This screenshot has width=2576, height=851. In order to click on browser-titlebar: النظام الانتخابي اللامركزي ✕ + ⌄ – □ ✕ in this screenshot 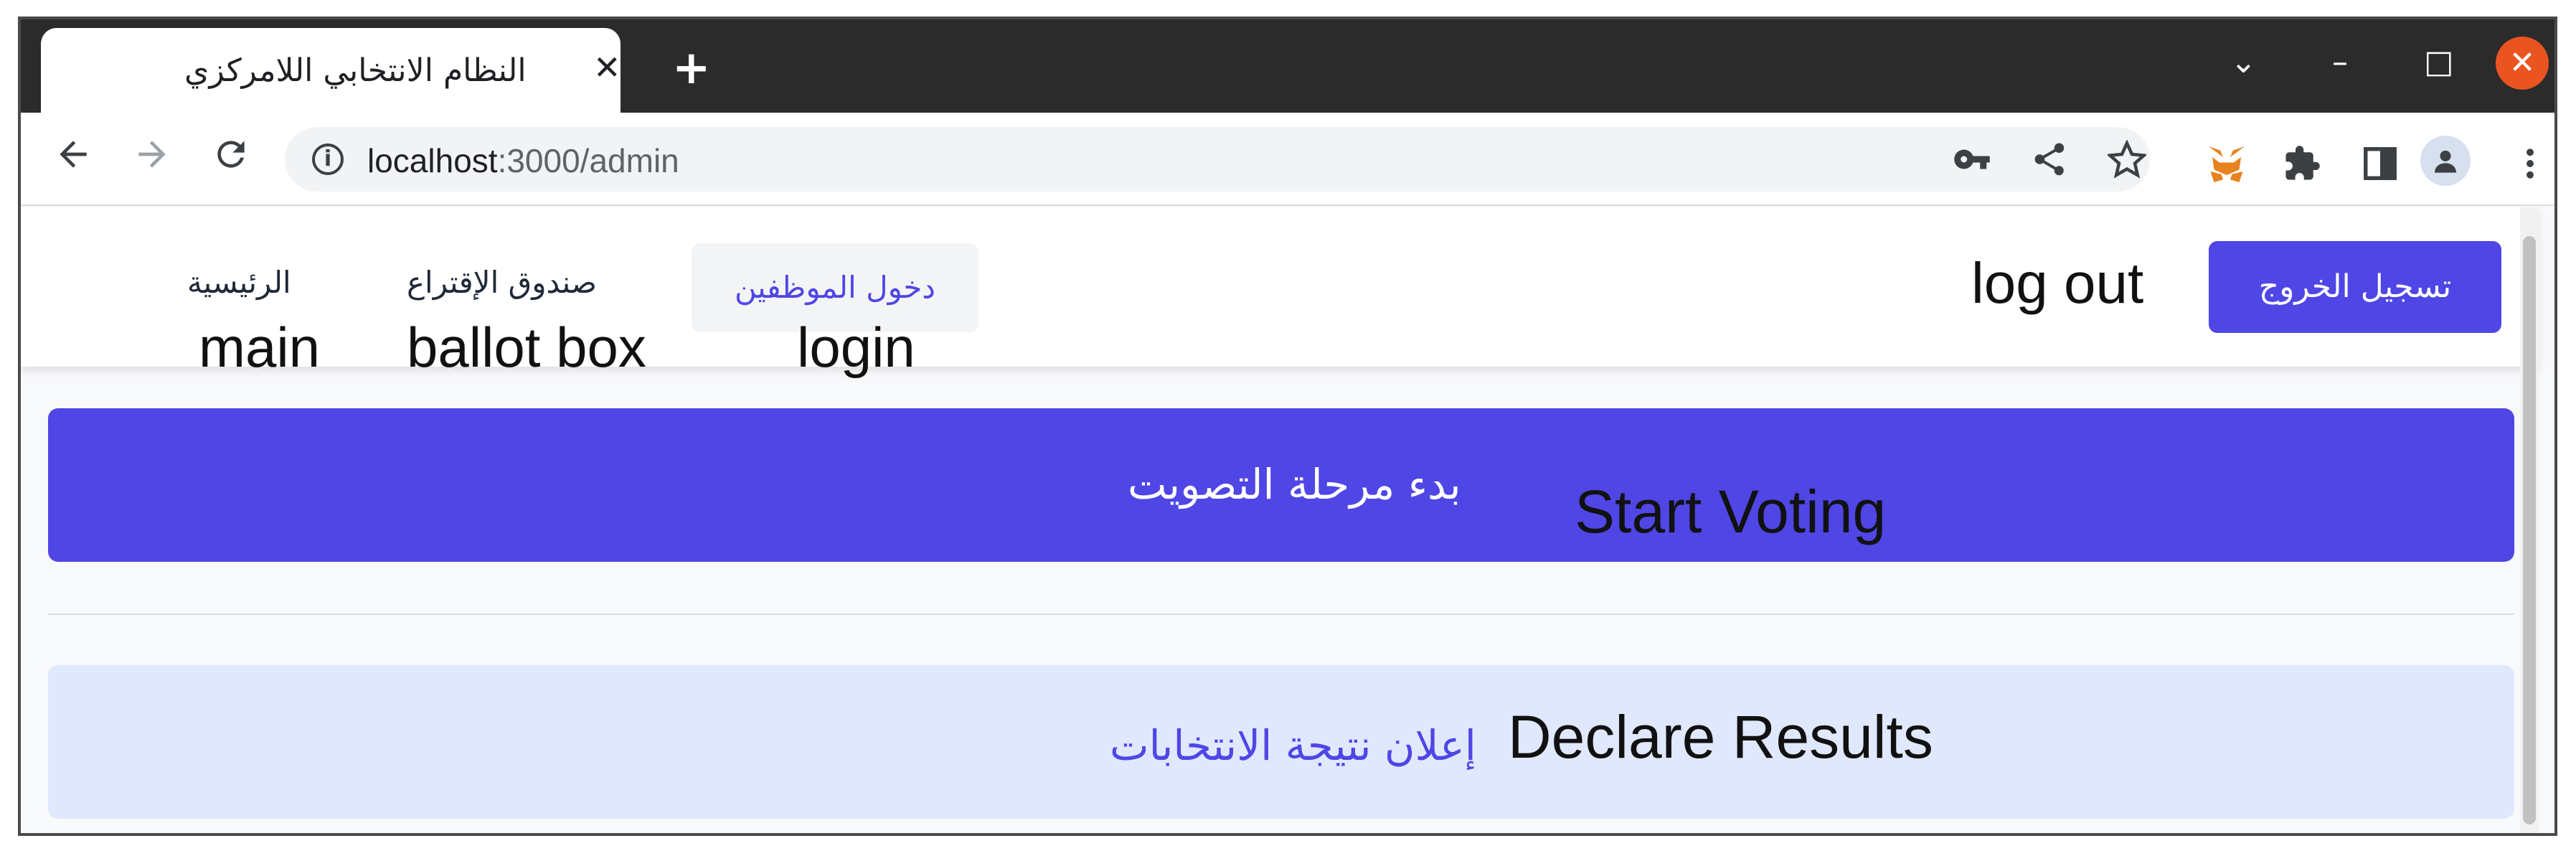, I will do `click(1287, 66)`.